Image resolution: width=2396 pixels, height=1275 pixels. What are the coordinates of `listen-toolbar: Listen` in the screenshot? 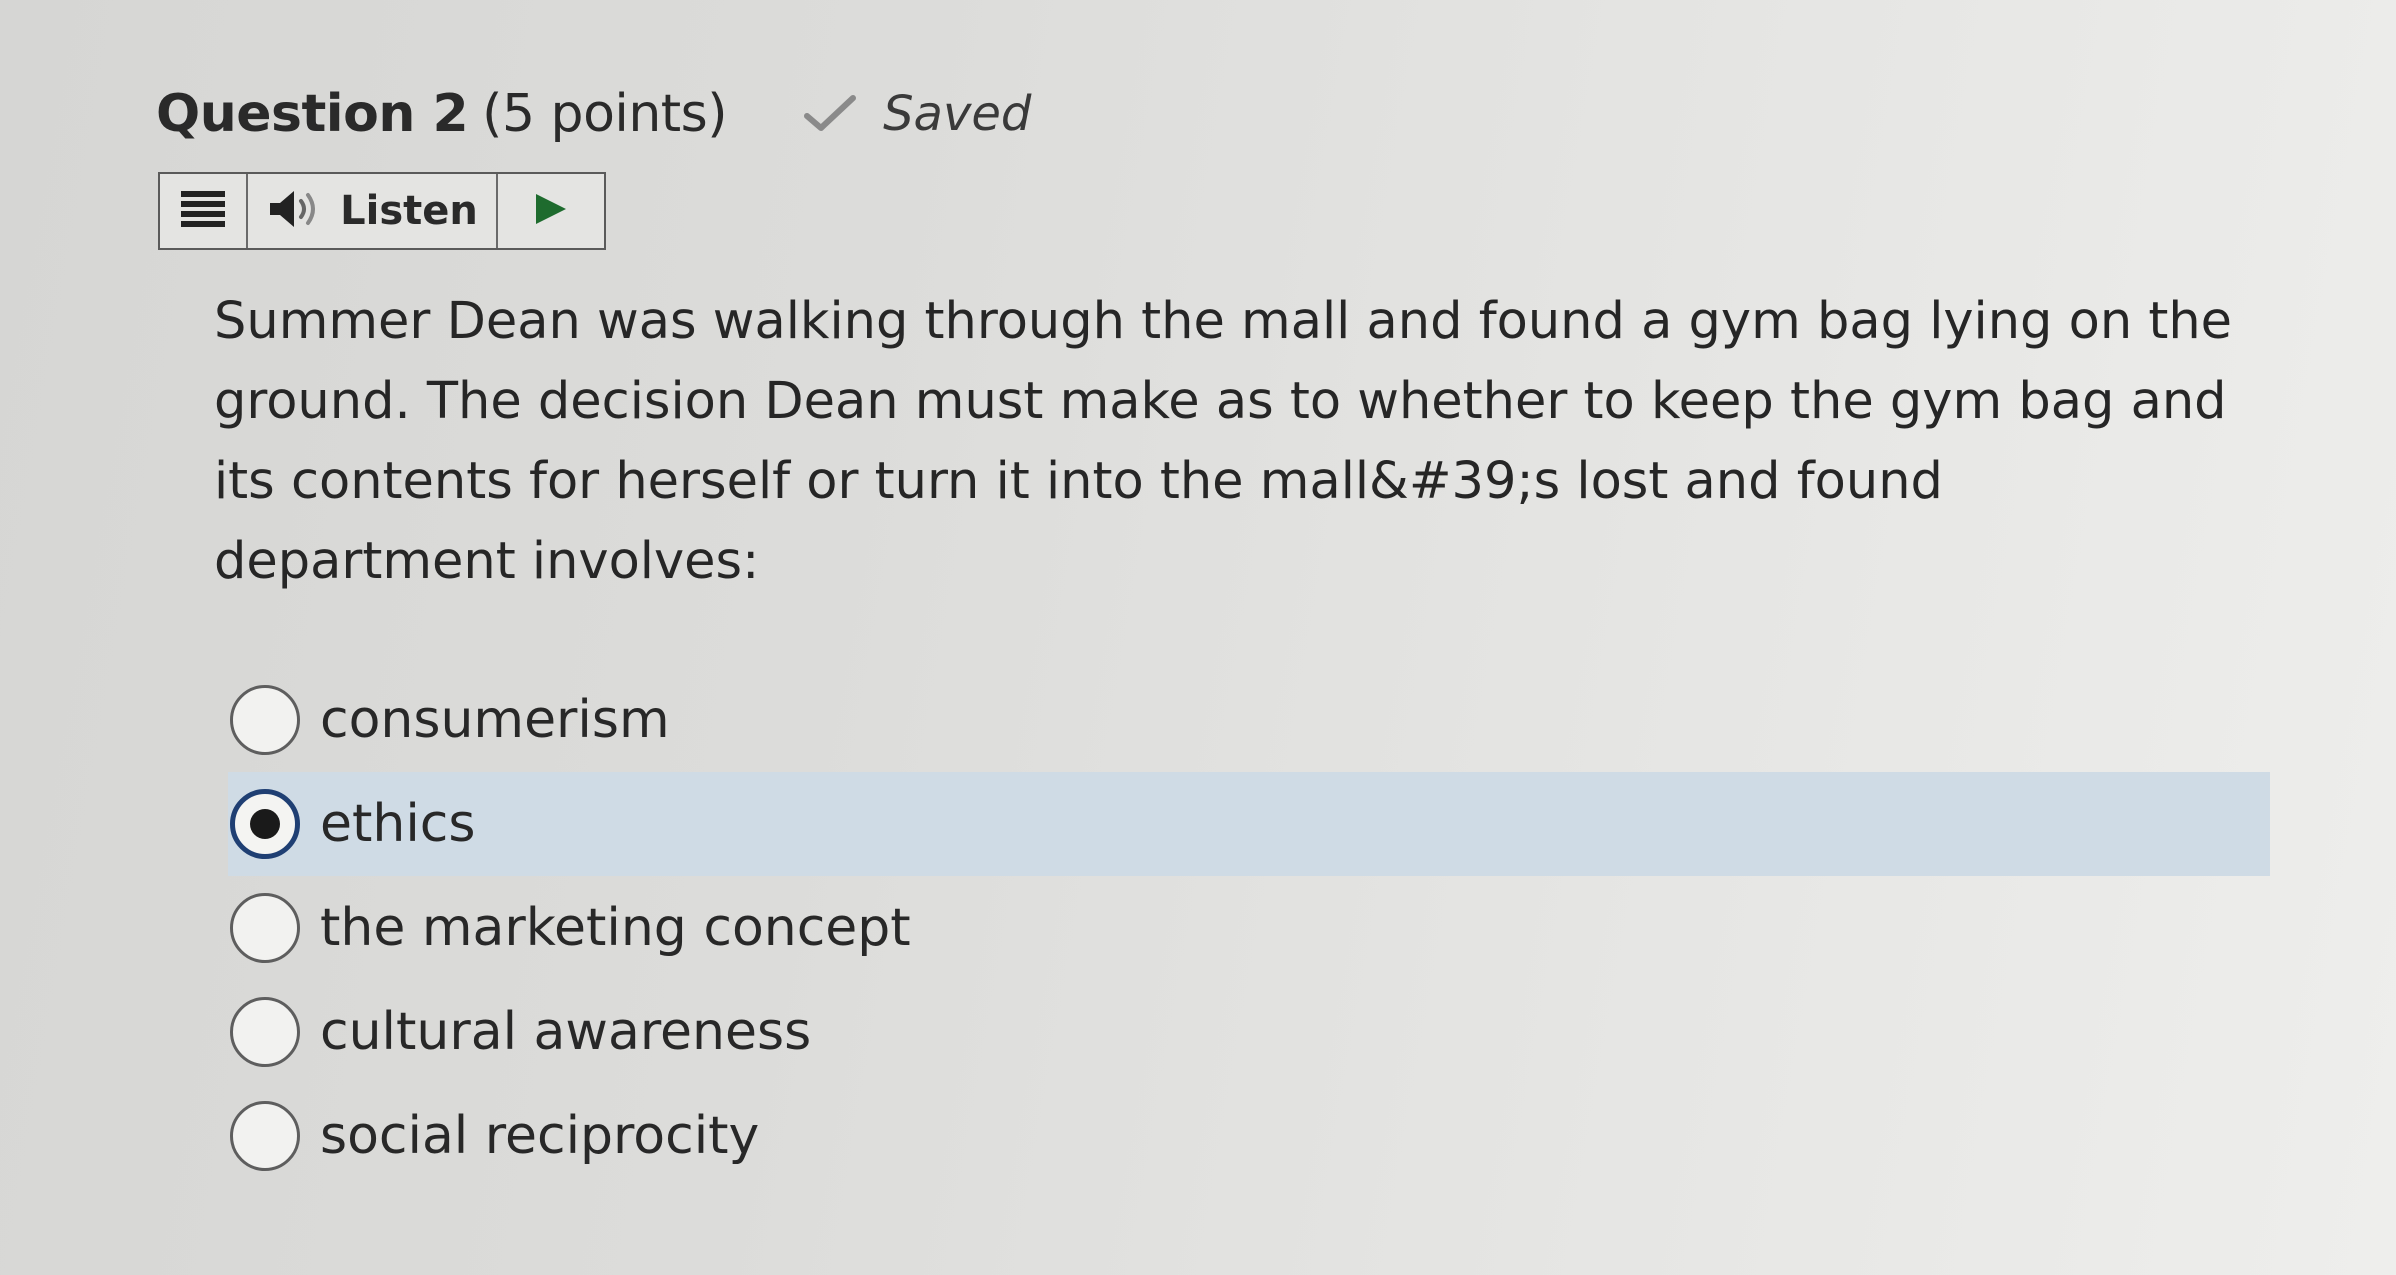 It's located at (382, 211).